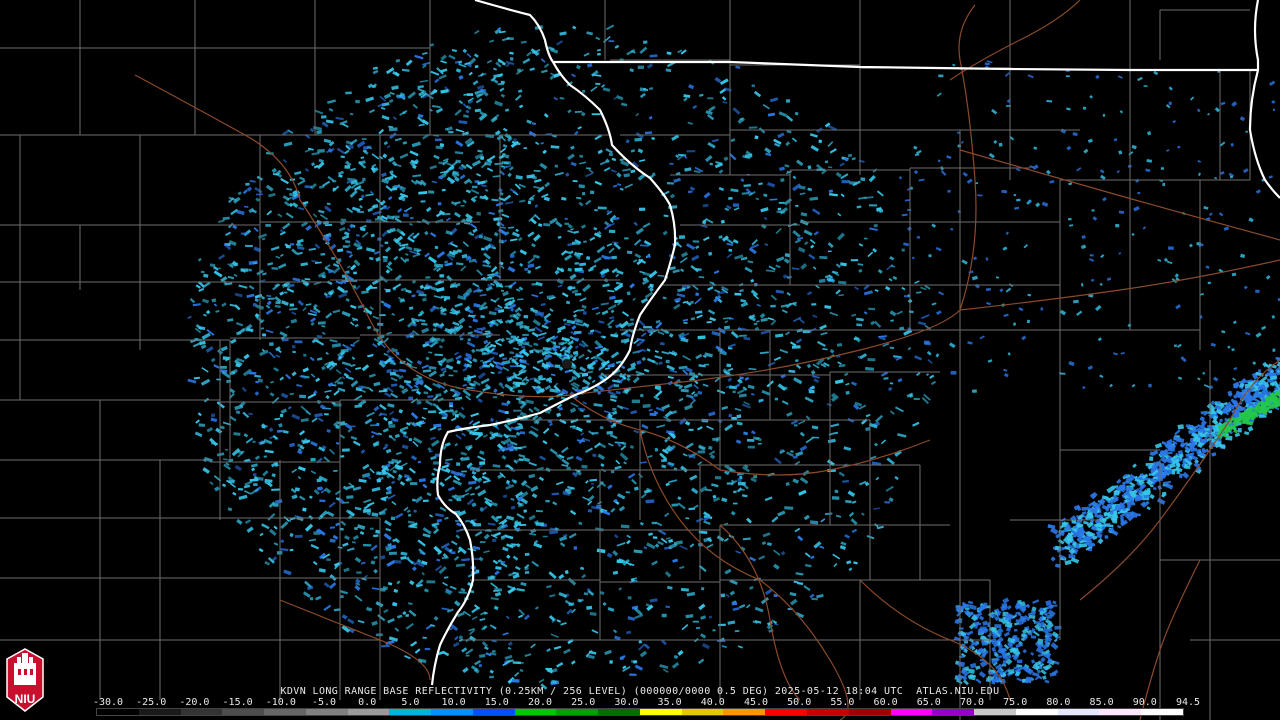 This screenshot has height=720, width=1280. What do you see at coordinates (453, 702) in the screenshot?
I see `colorbar-tick-label: 10.0` at bounding box center [453, 702].